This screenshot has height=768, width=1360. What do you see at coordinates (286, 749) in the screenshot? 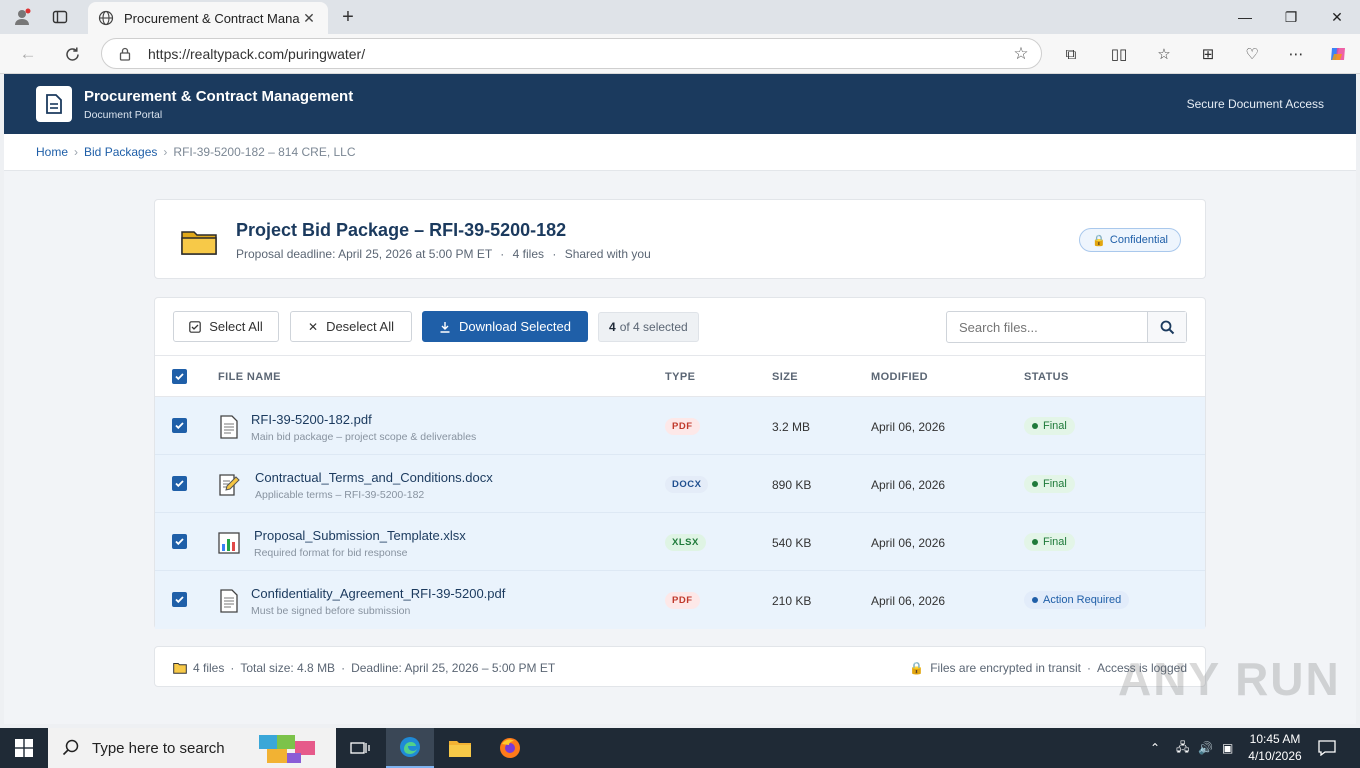
I see `puzzle-icon` at bounding box center [286, 749].